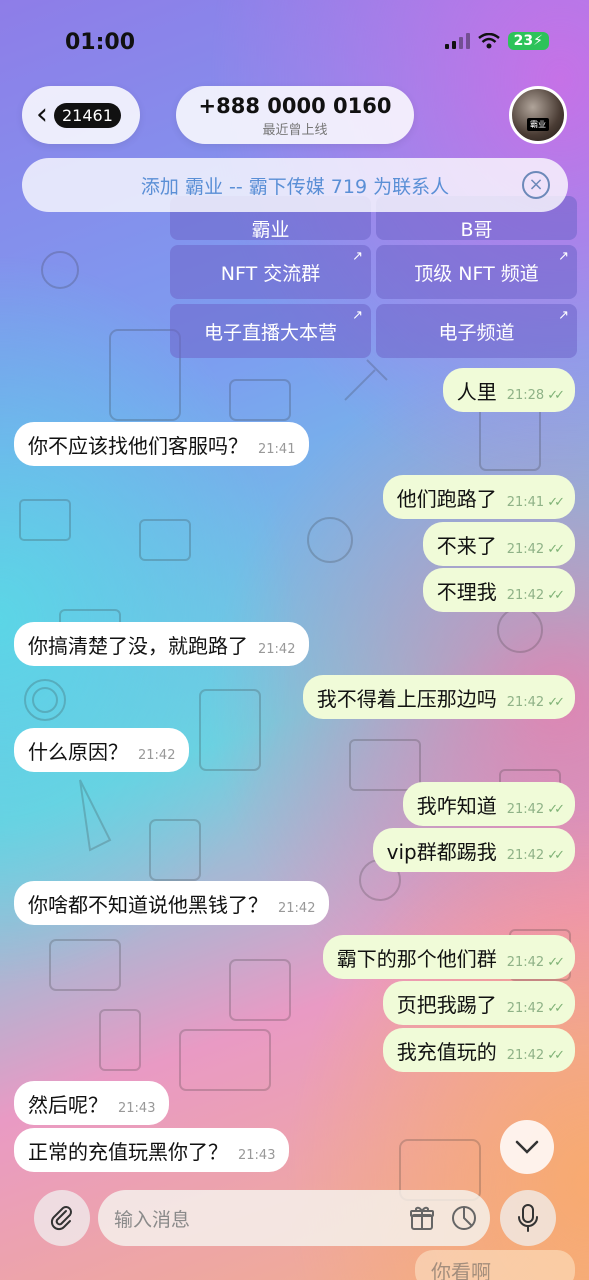  I want to click on kb-button-nft-group: NFT 交流群 ↗, so click(270, 272).